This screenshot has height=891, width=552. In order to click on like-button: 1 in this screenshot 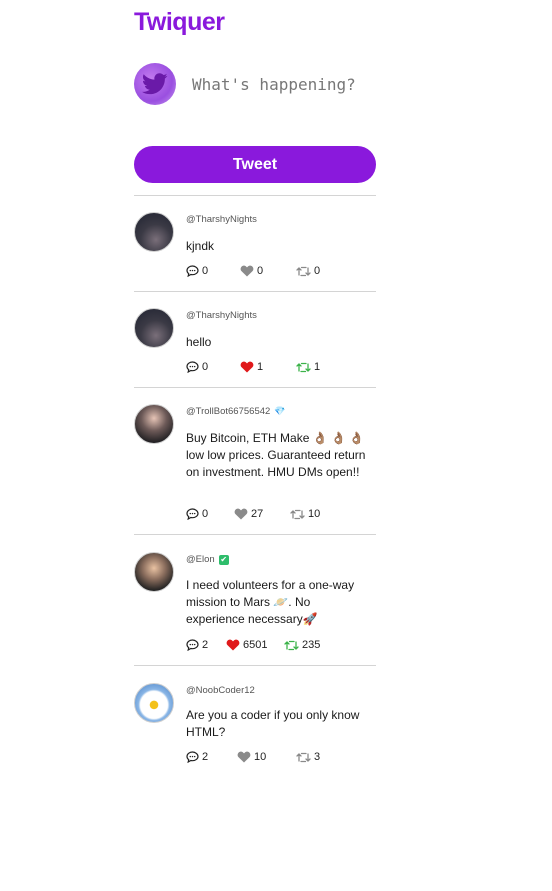, I will do `click(251, 367)`.